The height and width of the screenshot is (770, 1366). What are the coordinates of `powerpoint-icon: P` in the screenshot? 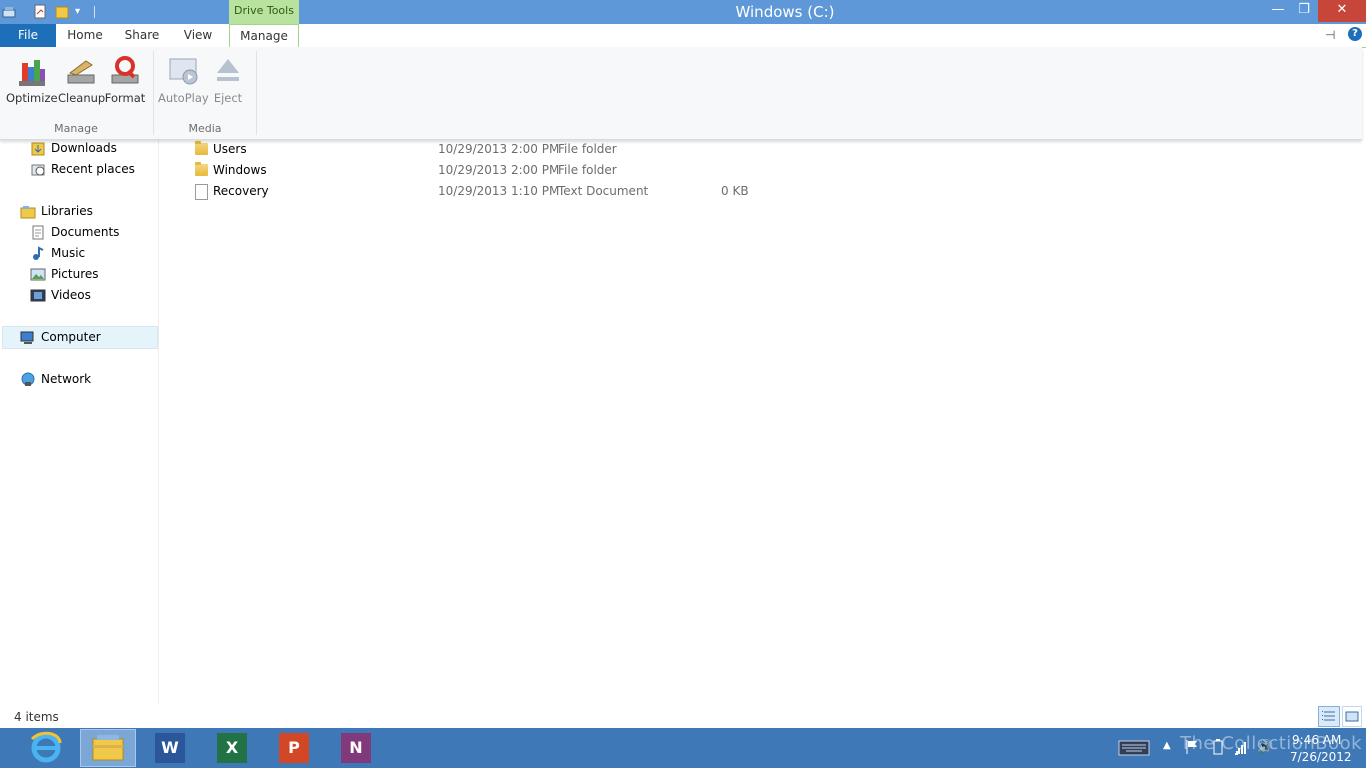 It's located at (294, 748).